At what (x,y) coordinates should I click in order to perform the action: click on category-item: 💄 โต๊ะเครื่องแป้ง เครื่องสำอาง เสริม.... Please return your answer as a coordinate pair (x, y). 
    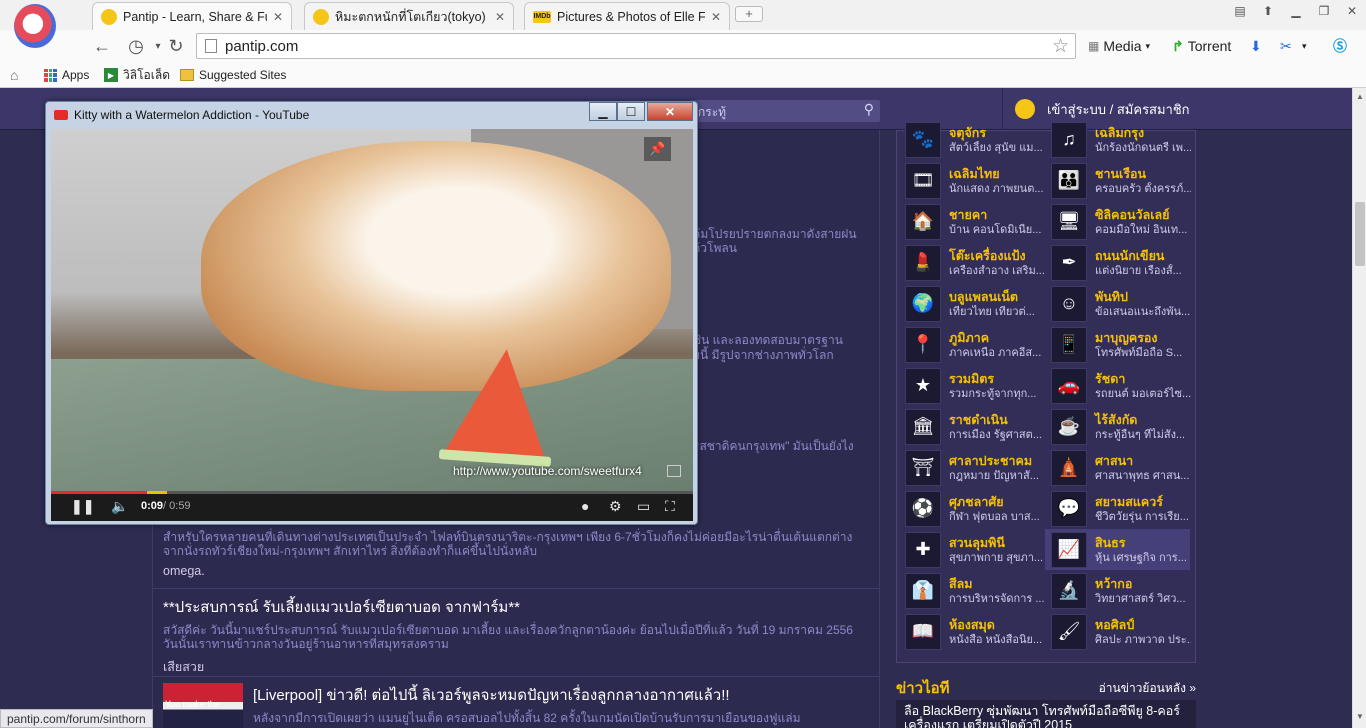
    Looking at the image, I should click on (972, 262).